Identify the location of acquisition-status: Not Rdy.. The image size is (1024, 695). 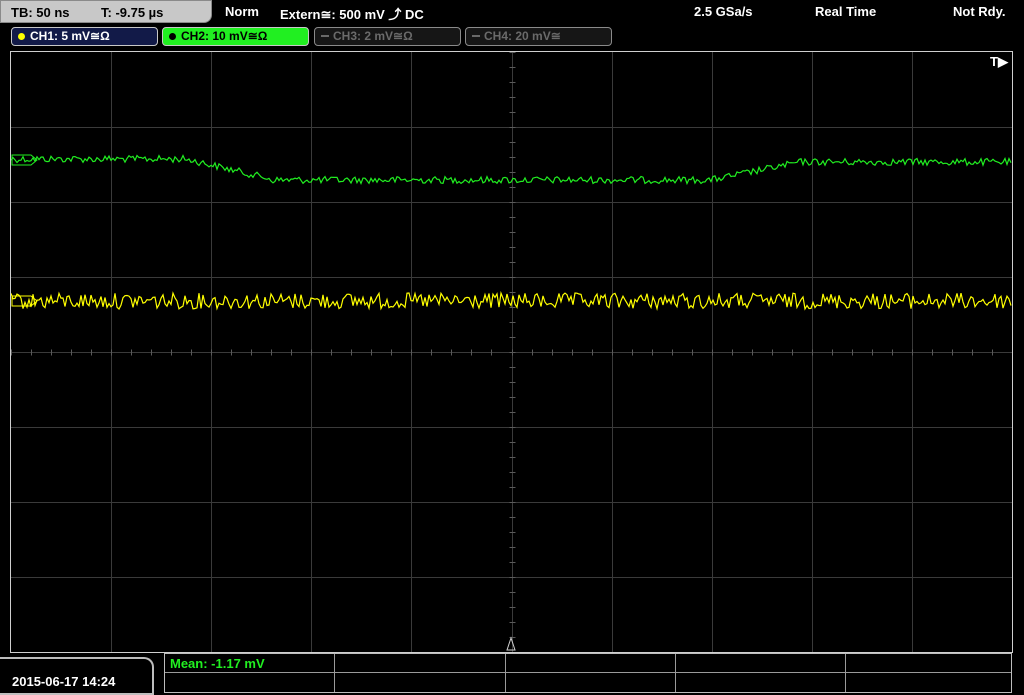
(979, 11).